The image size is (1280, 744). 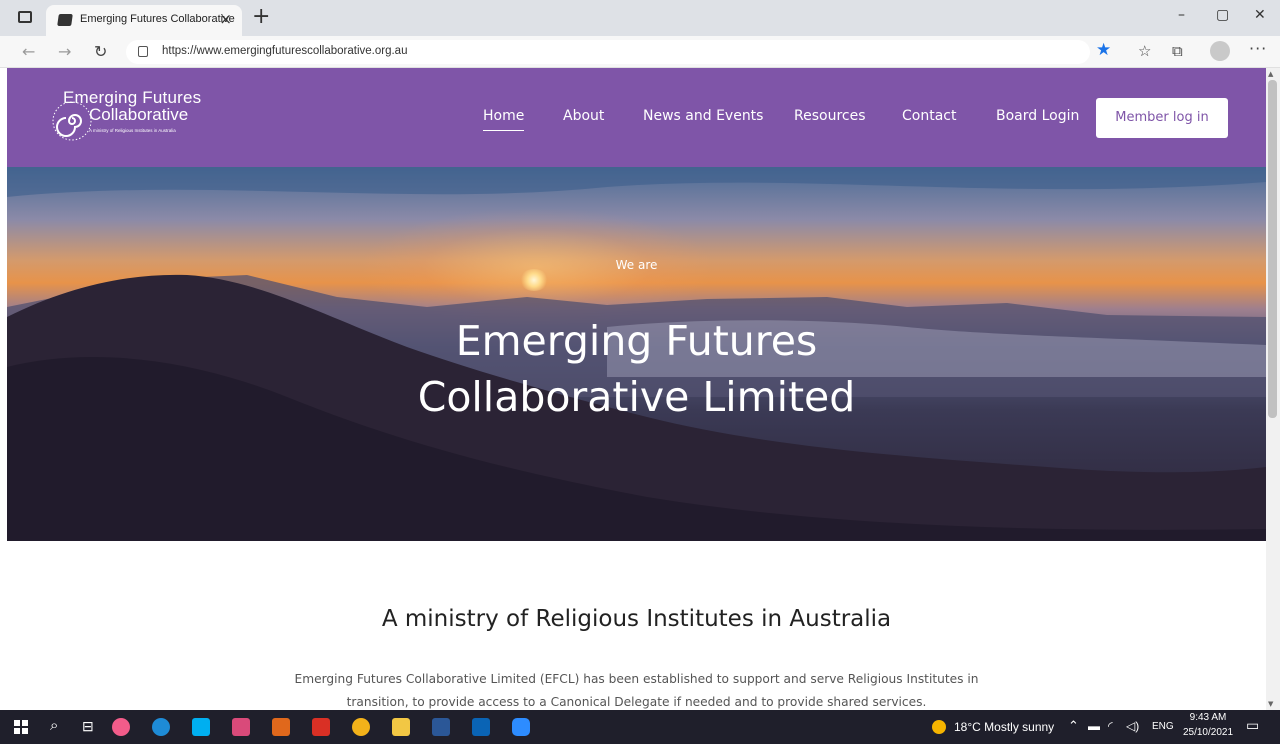 What do you see at coordinates (25, 17) in the screenshot?
I see `tab-actions-icon` at bounding box center [25, 17].